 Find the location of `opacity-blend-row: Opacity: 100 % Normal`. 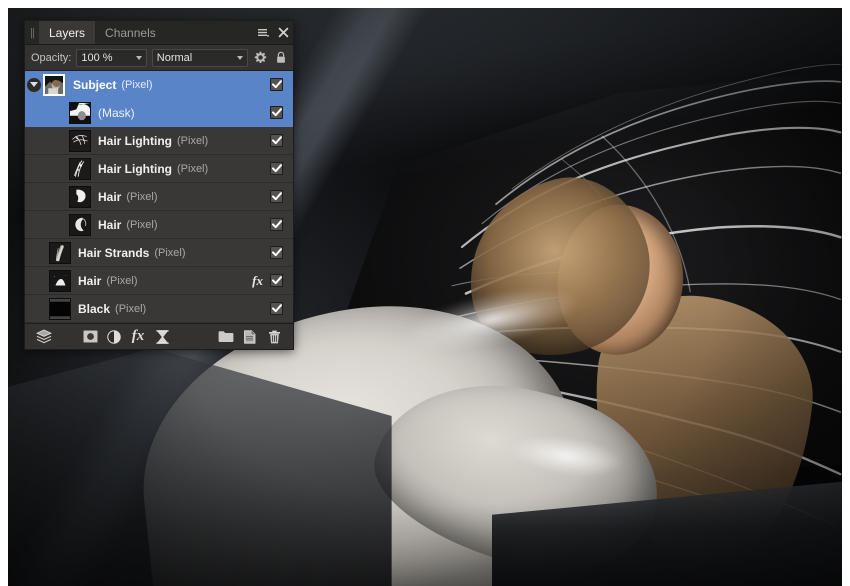

opacity-blend-row: Opacity: 100 % Normal is located at coordinates (159, 58).